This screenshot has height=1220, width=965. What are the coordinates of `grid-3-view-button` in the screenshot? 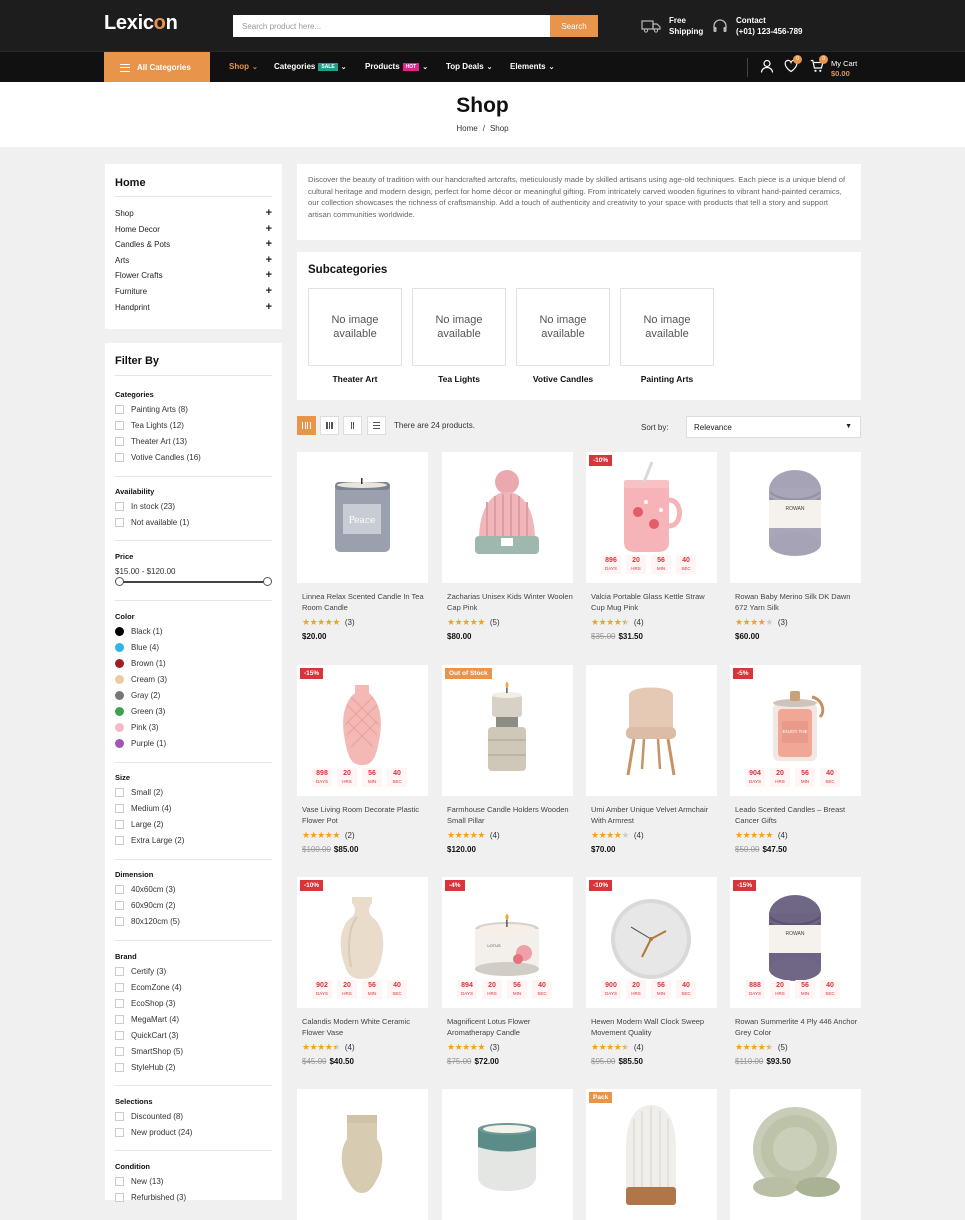 It's located at (329, 425).